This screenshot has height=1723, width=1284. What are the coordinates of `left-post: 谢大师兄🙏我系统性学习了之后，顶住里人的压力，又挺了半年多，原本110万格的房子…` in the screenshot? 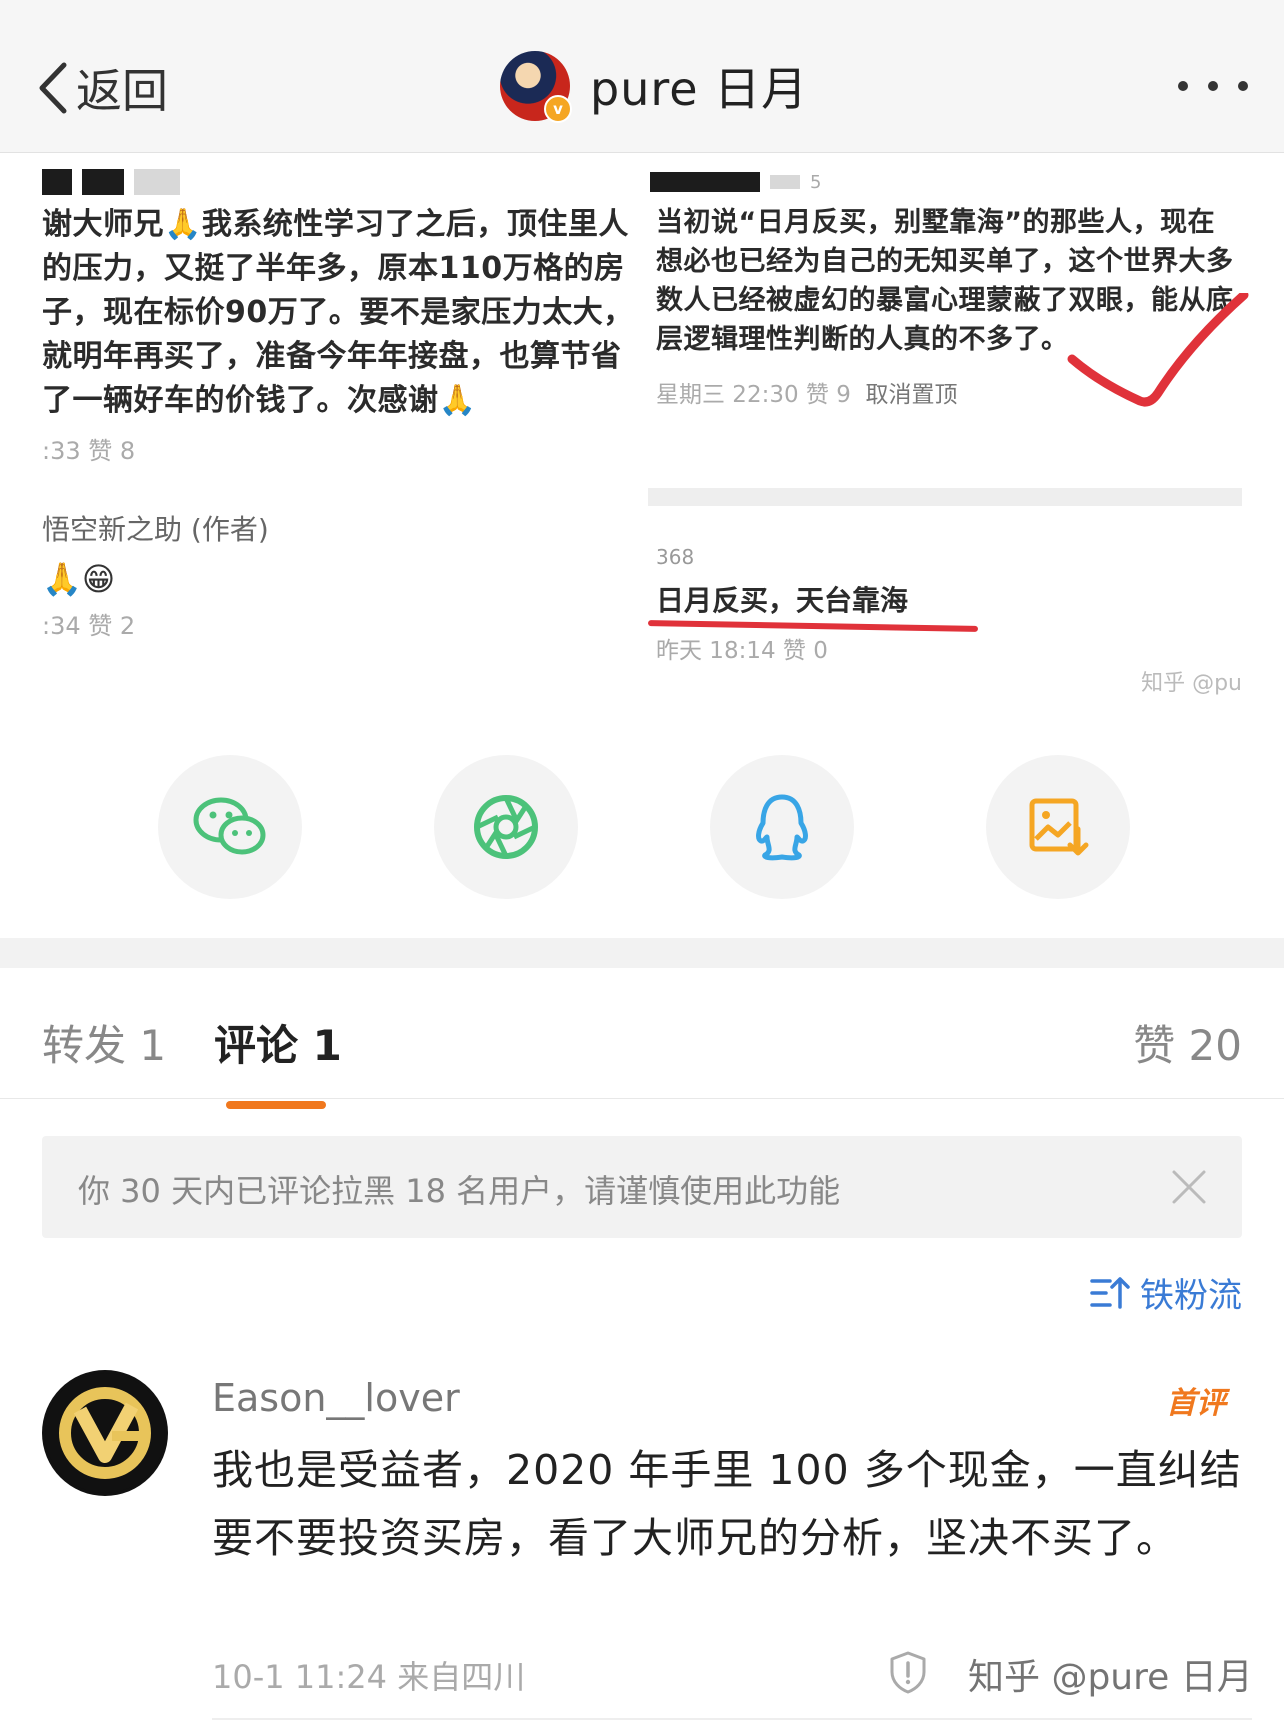 It's located at (342, 397).